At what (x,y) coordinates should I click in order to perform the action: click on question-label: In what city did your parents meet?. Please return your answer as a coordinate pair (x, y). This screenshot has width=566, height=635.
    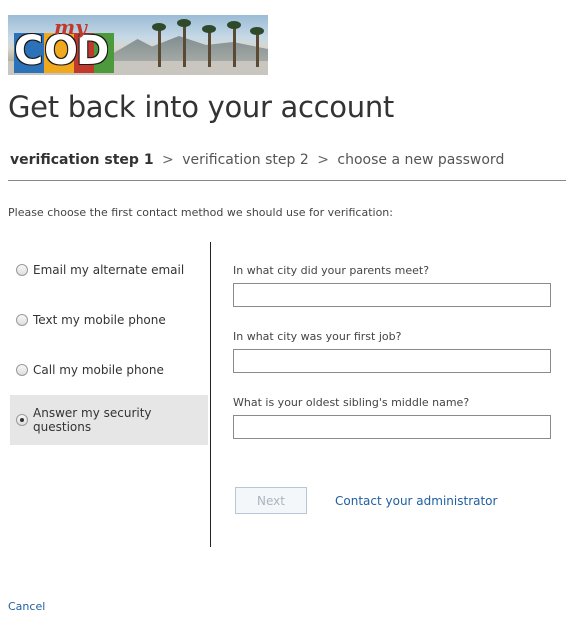
    Looking at the image, I should click on (331, 270).